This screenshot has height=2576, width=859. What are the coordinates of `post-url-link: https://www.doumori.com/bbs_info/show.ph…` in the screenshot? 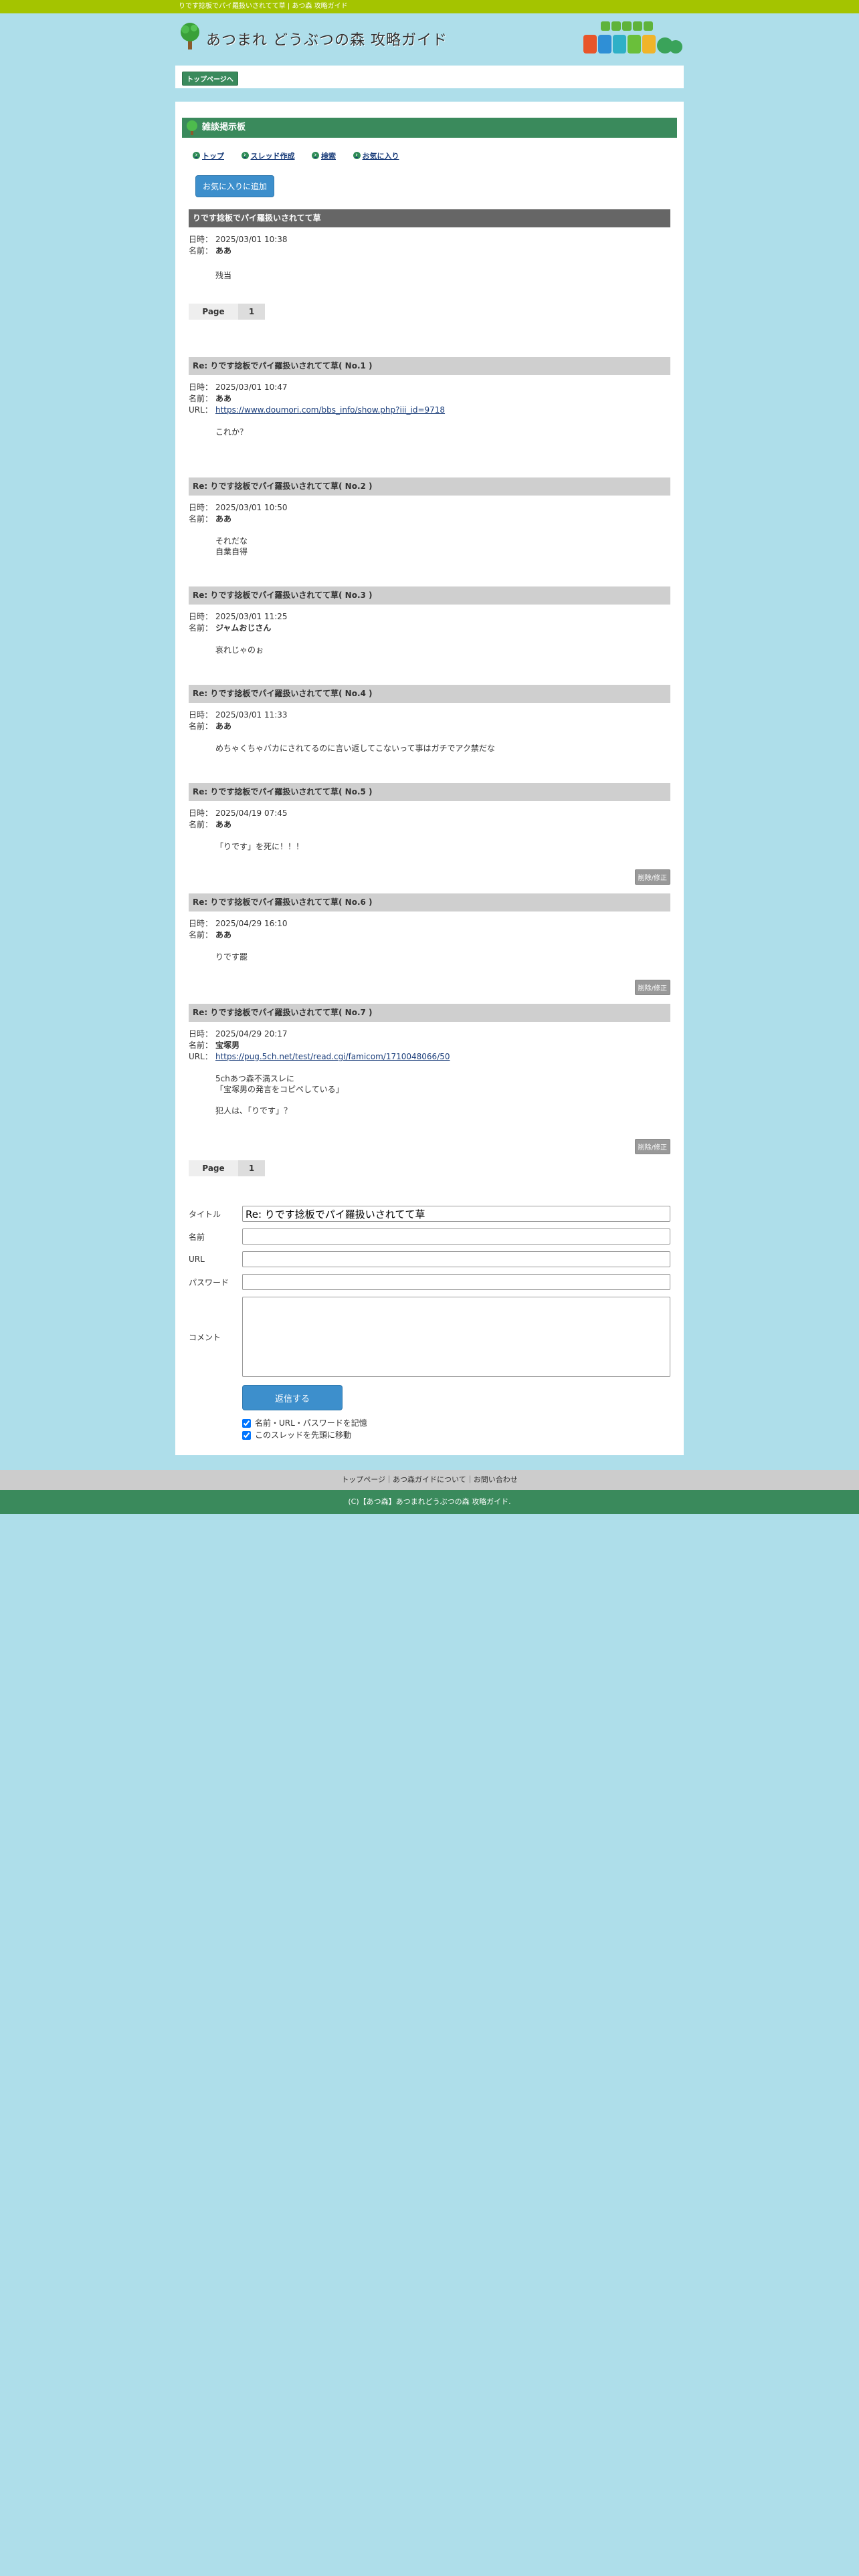 It's located at (330, 410).